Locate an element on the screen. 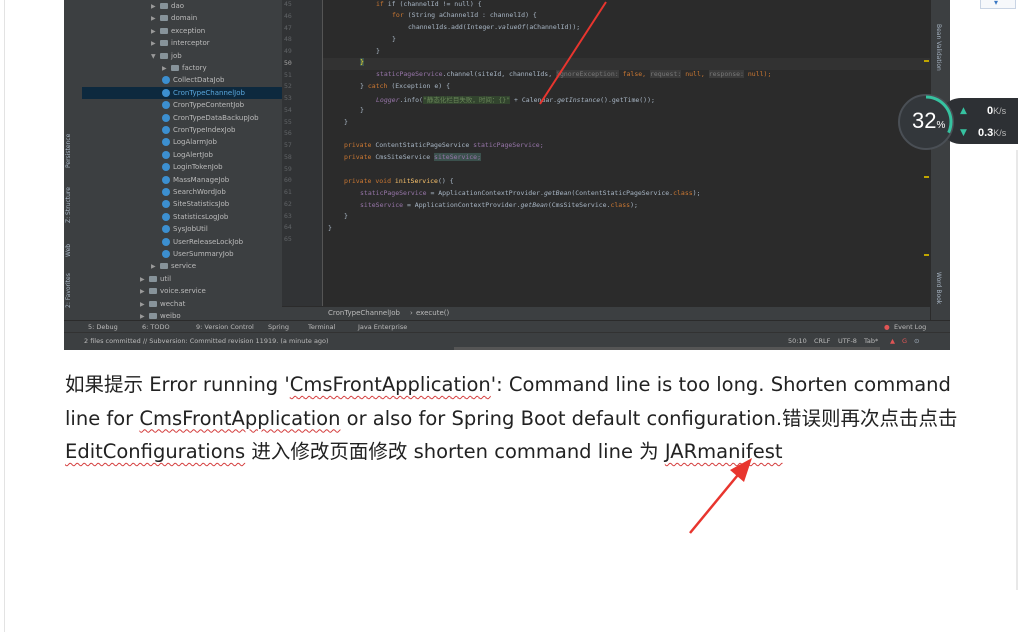 The image size is (1018, 632). current-line-highlight is located at coordinates (627, 64).